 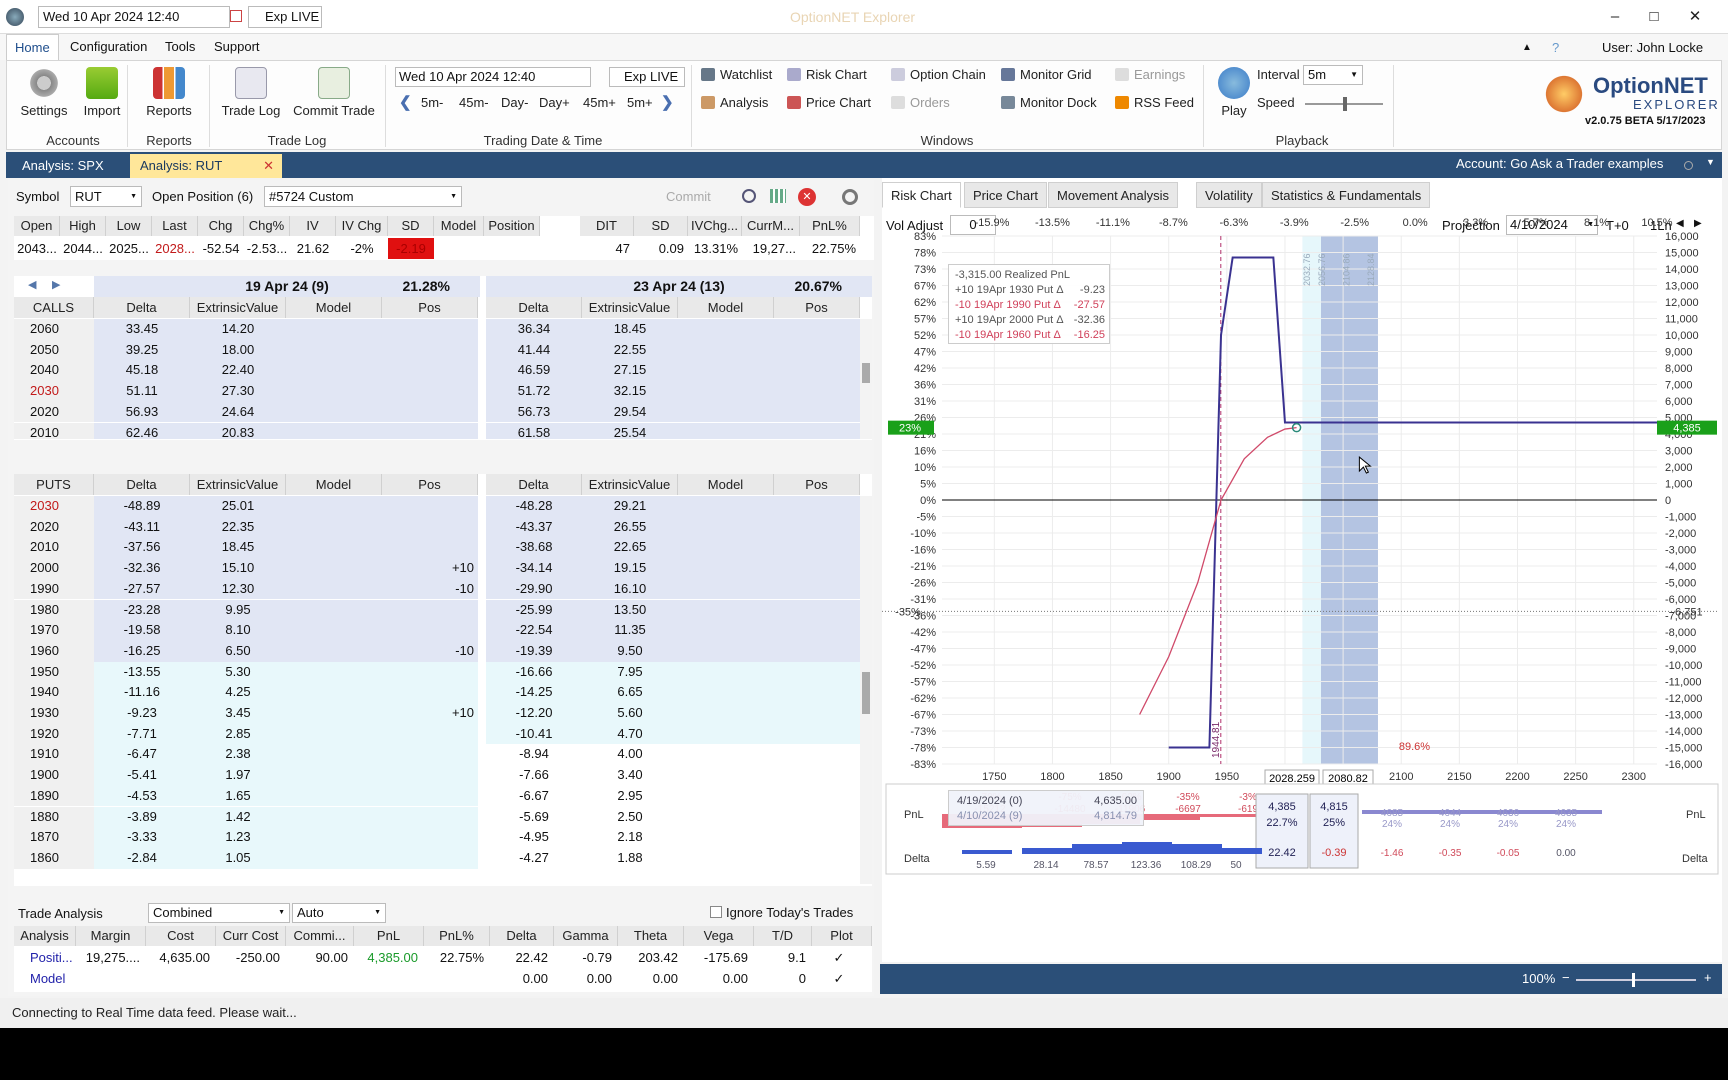 What do you see at coordinates (437, 610) in the screenshot?
I see `chain-row: 1980 -23.28 9.95 -25.99 13.50` at bounding box center [437, 610].